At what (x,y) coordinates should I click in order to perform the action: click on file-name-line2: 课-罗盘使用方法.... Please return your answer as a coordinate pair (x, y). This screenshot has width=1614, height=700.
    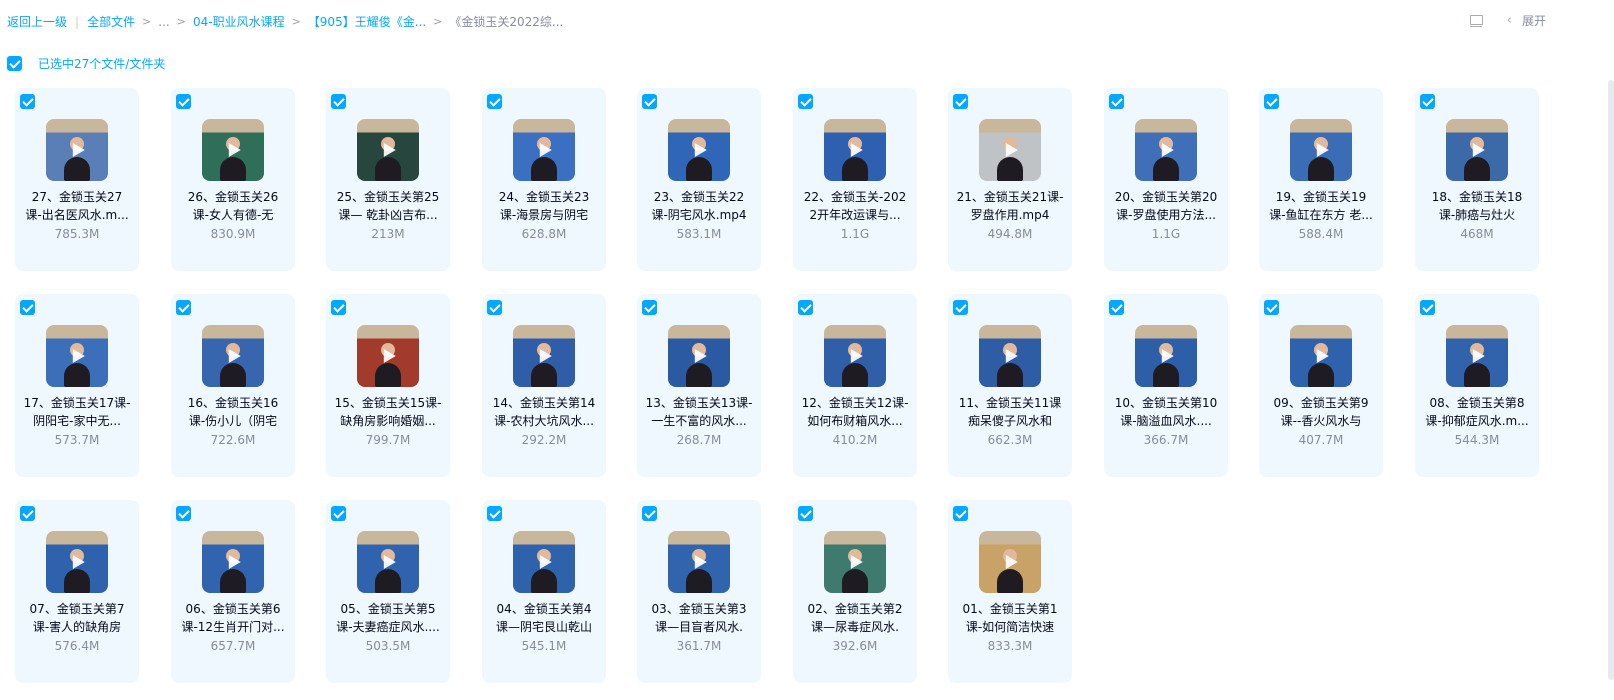
    Looking at the image, I should click on (1166, 215).